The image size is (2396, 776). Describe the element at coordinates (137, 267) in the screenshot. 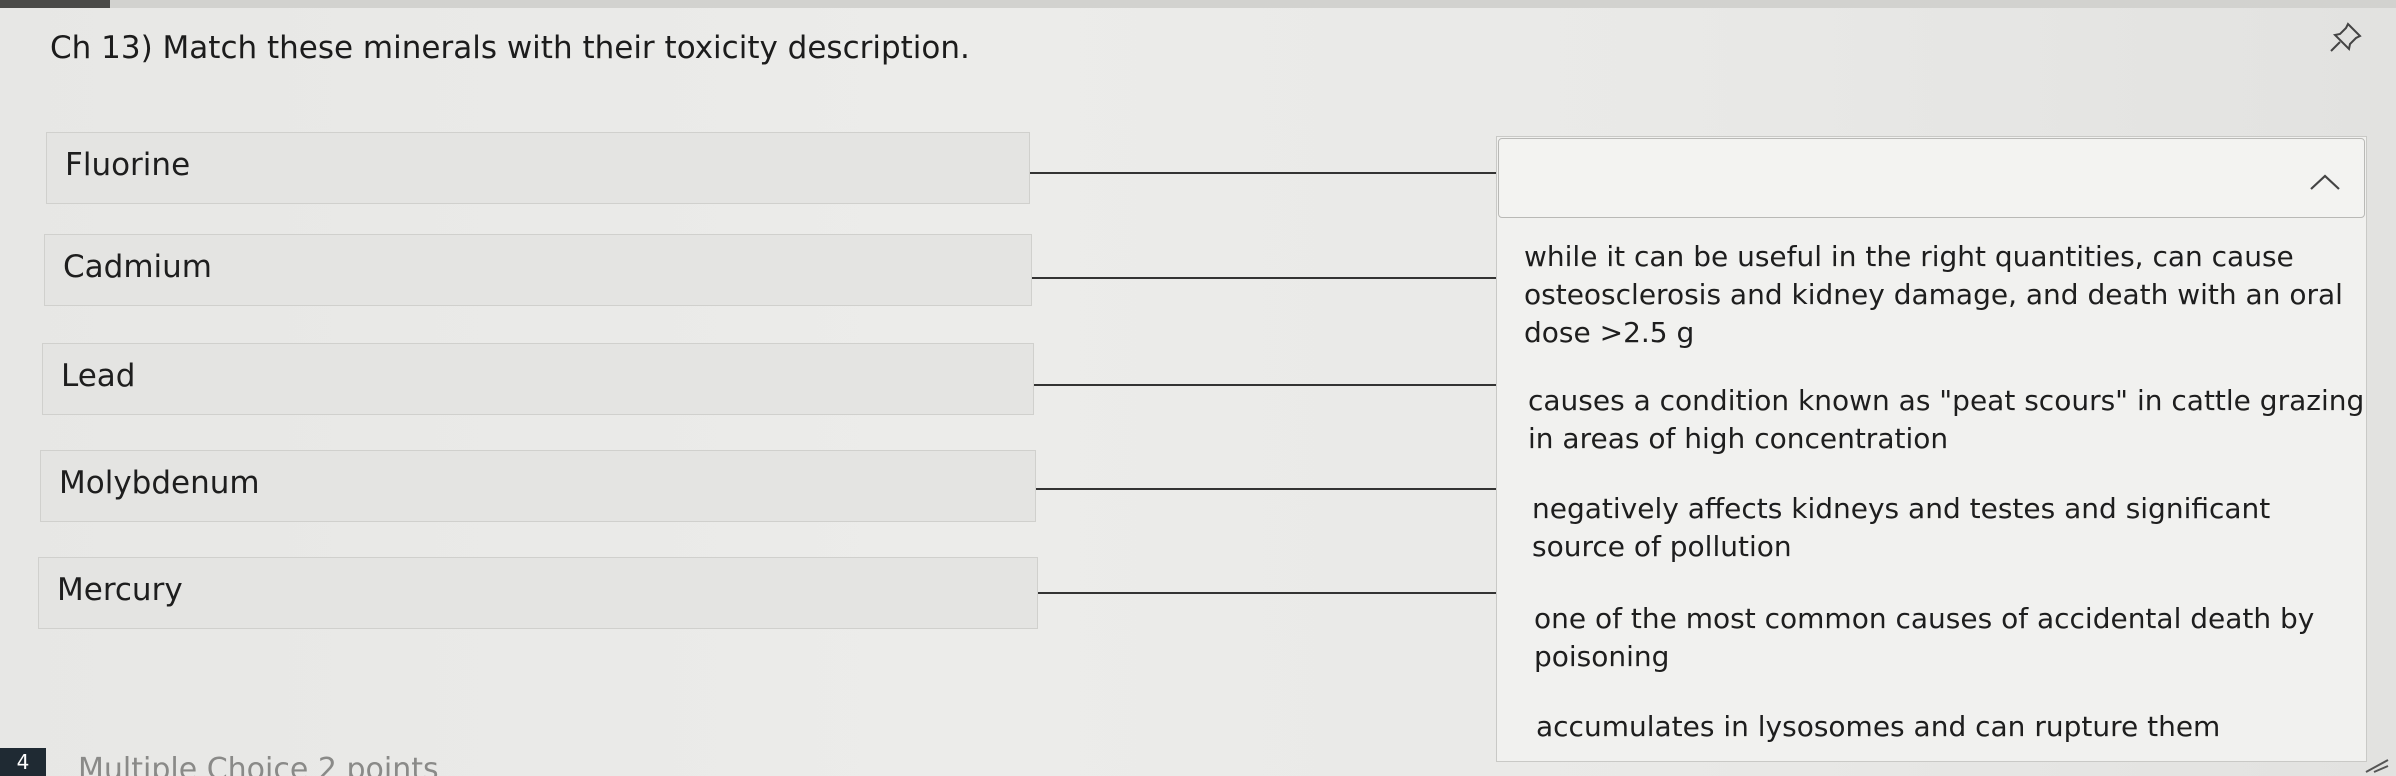

I see `term-label: Cadmium` at that location.